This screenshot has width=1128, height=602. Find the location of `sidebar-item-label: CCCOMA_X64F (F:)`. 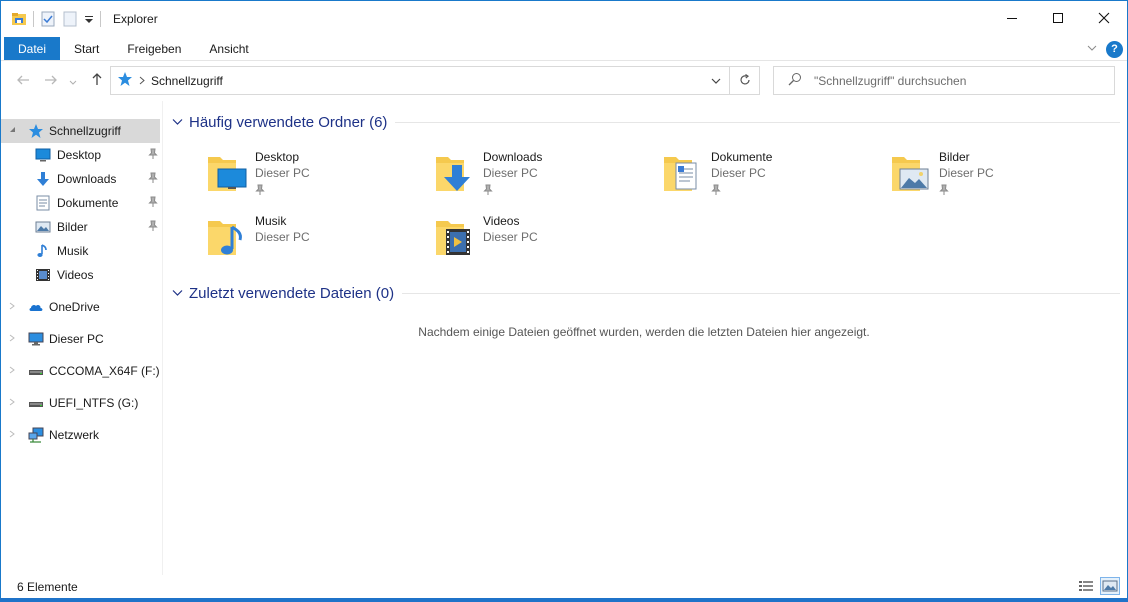

sidebar-item-label: CCCOMA_X64F (F:) is located at coordinates (104, 371).